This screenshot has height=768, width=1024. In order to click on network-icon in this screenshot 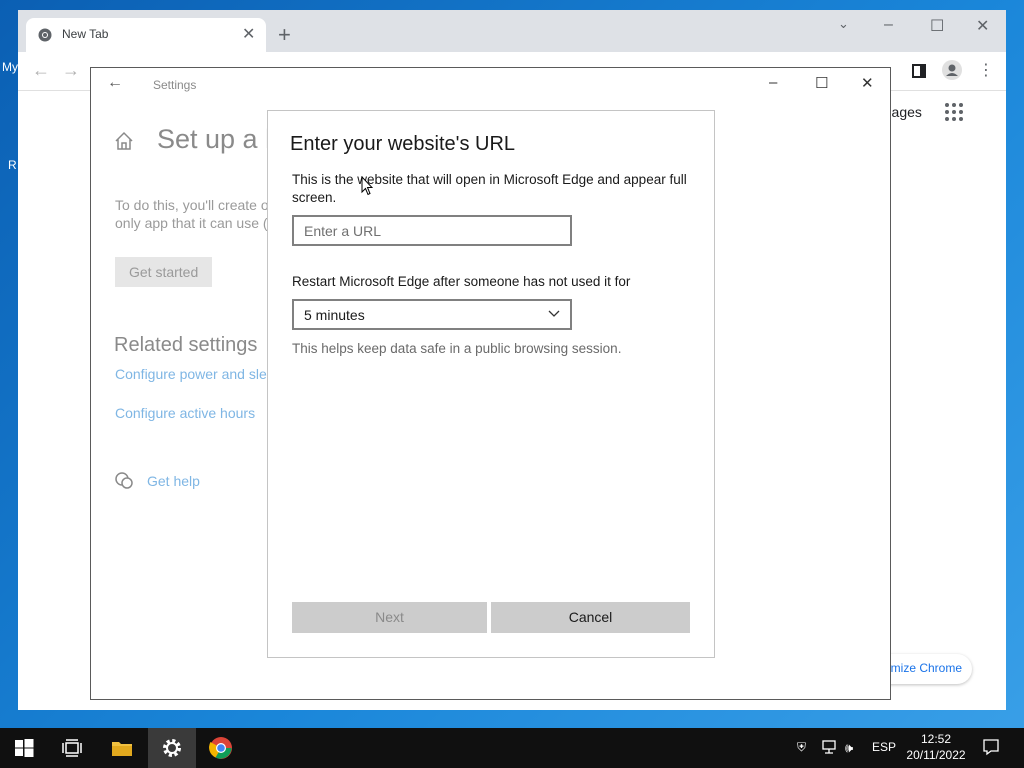, I will do `click(829, 747)`.